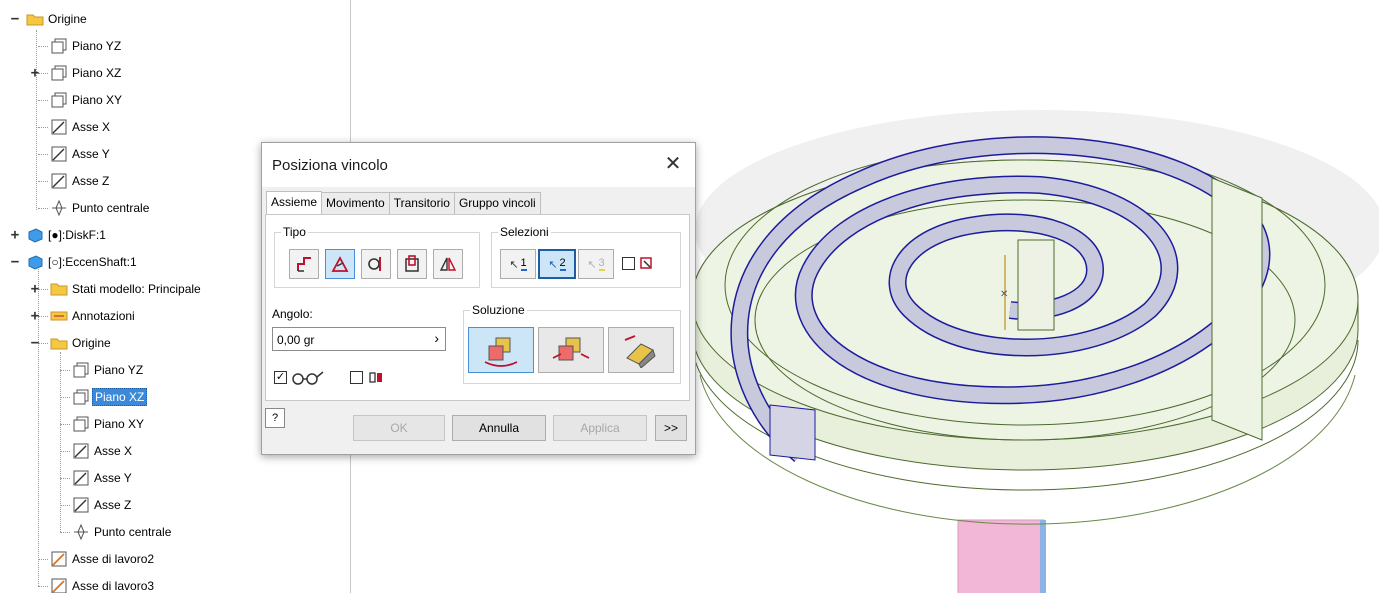 The height and width of the screenshot is (596, 1379). I want to click on tree-item-label: Origine, so click(91, 343).